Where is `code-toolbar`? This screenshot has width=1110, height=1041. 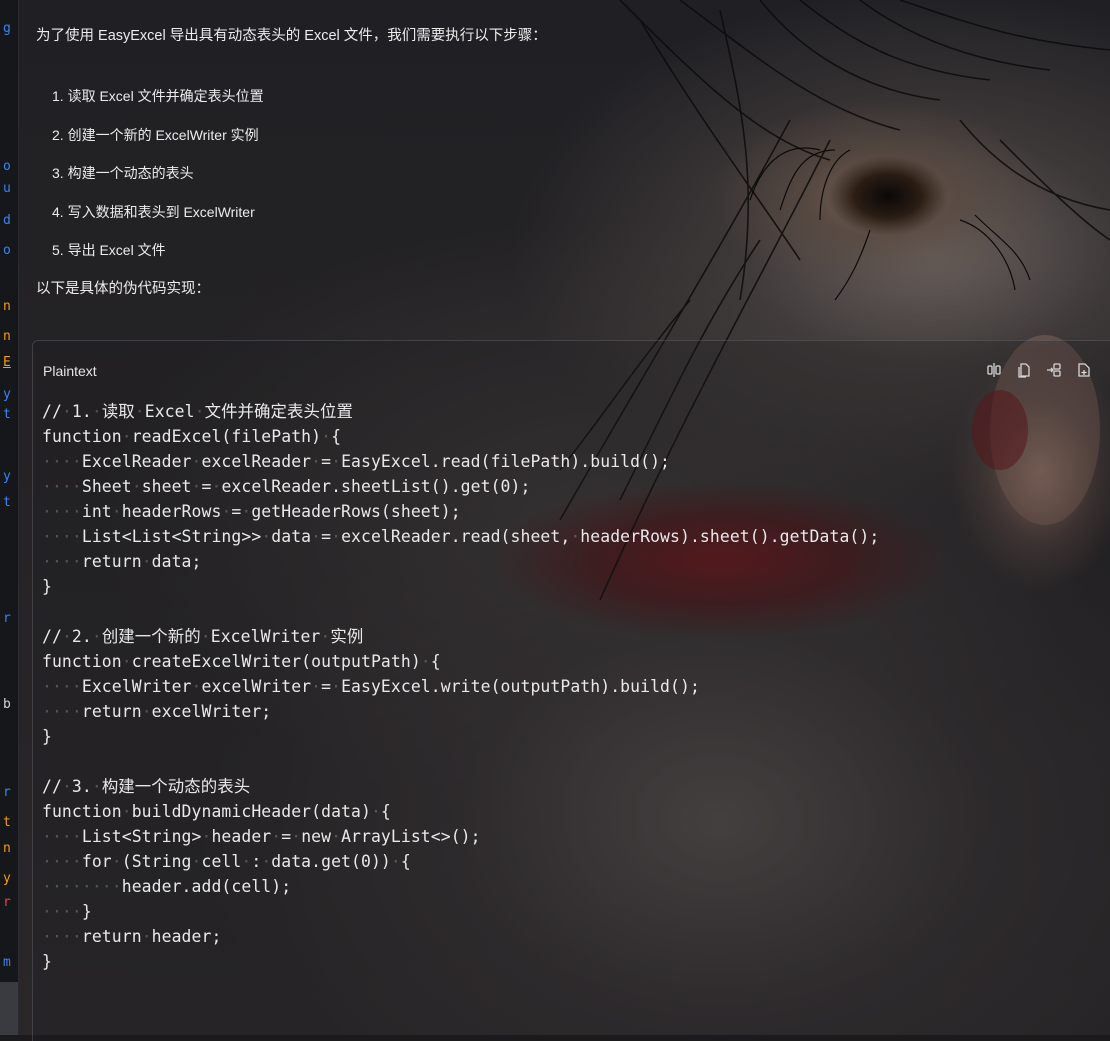 code-toolbar is located at coordinates (1039, 370).